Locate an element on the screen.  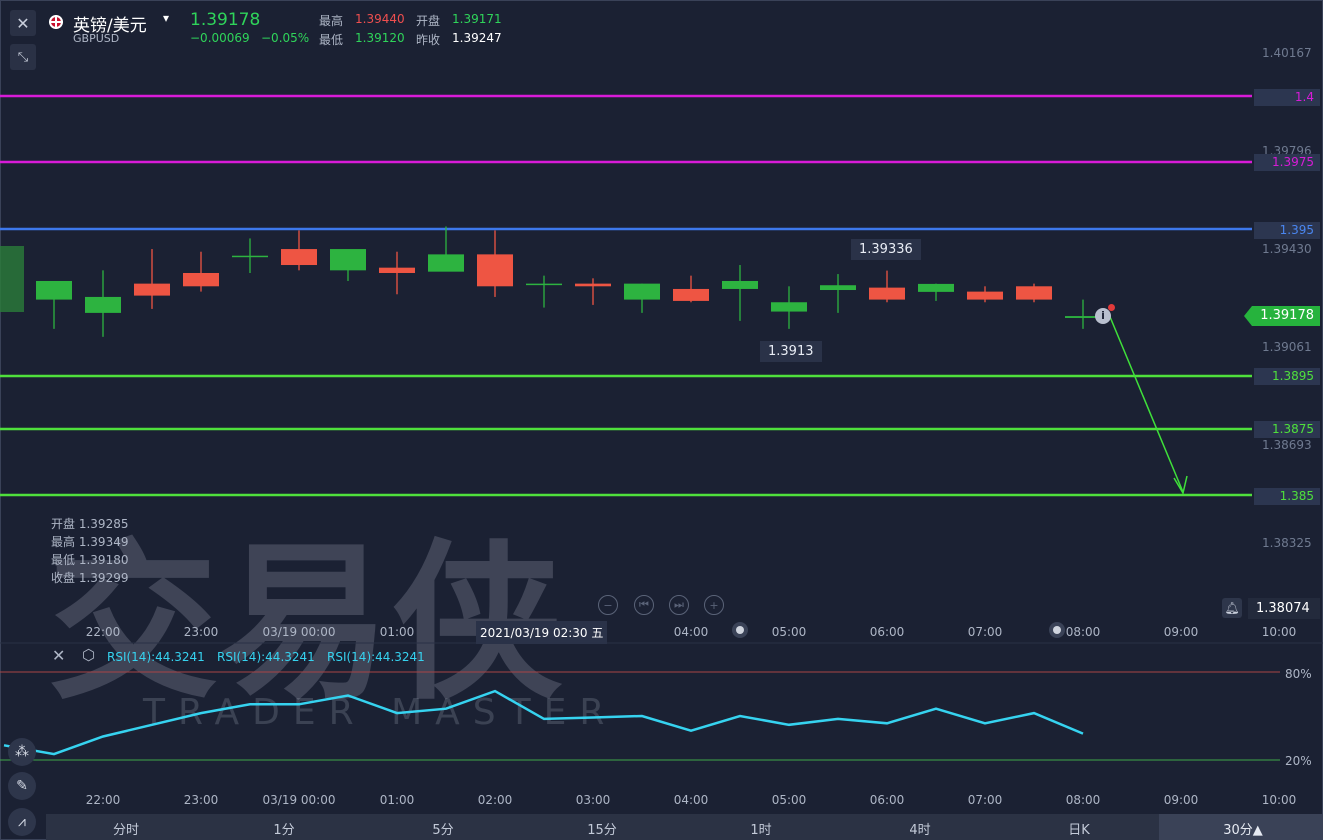
rsi-time-label: 22:00 is located at coordinates (103, 800).